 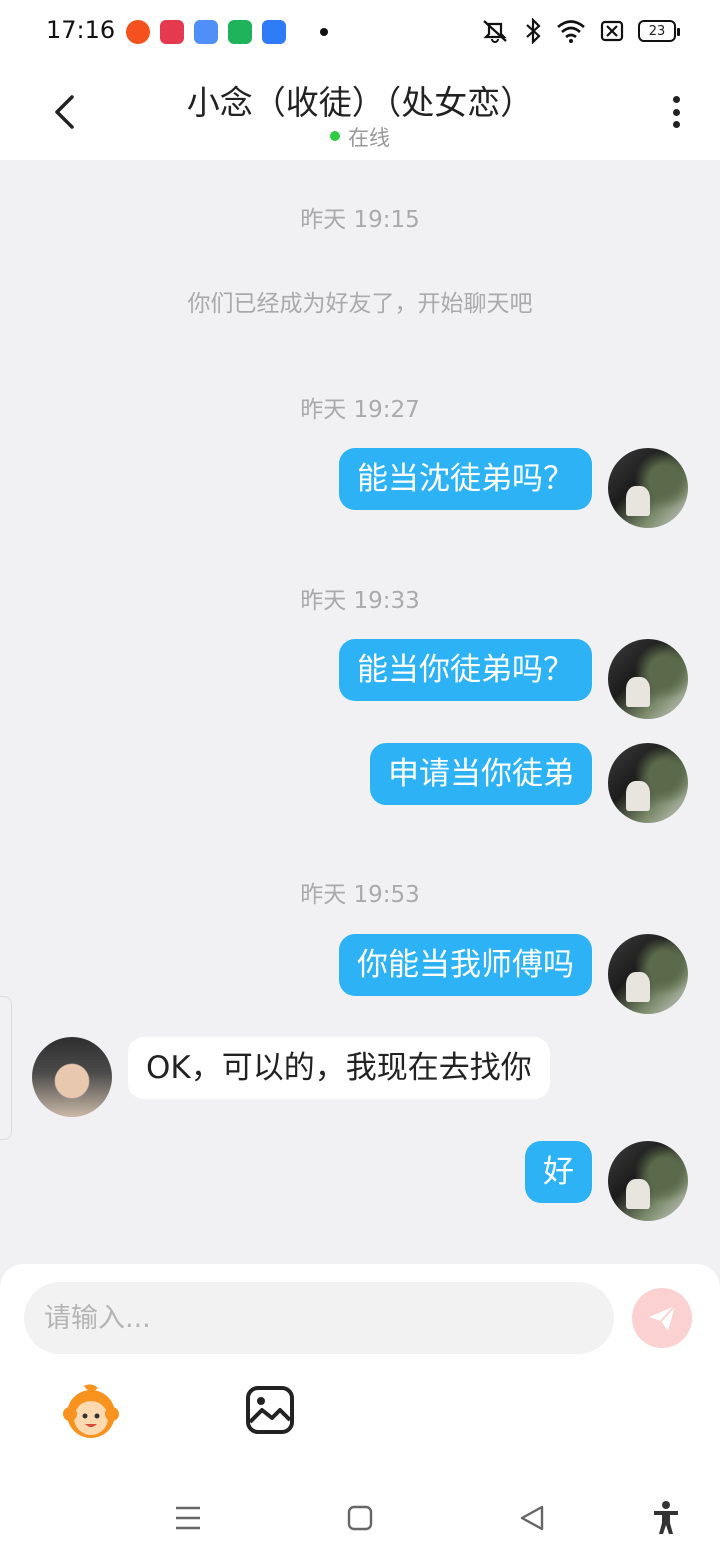 I want to click on back-nav-button, so click(x=532, y=1518).